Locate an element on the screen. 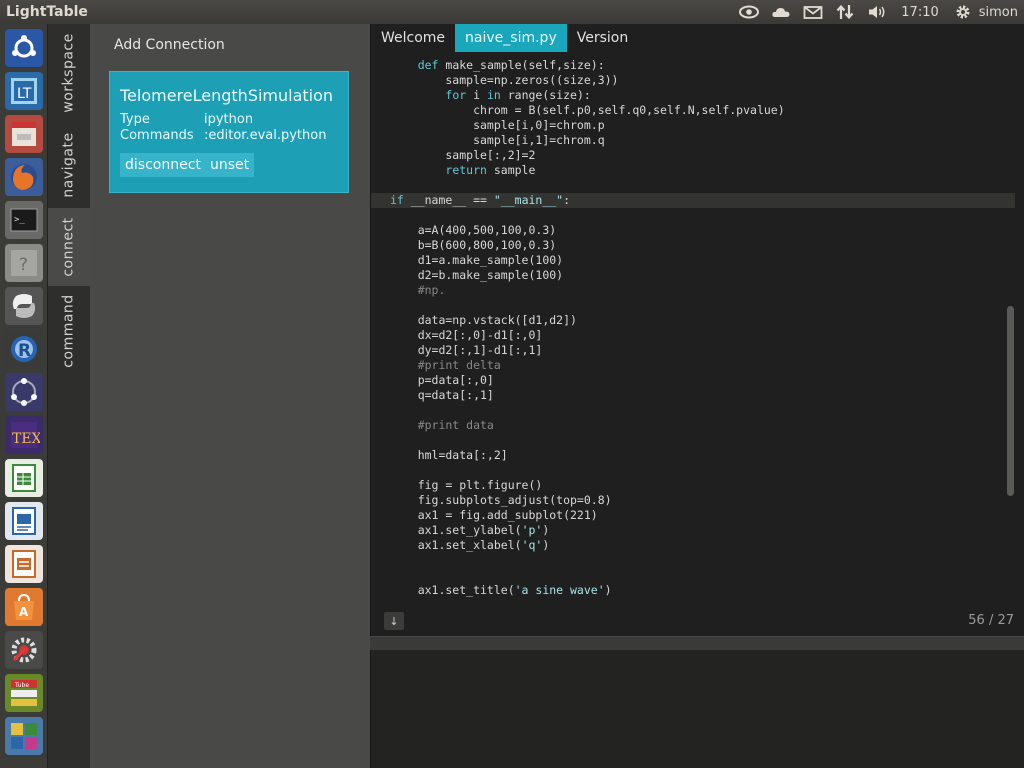 This screenshot has height=768, width=1024. r-icon: R is located at coordinates (24, 349).